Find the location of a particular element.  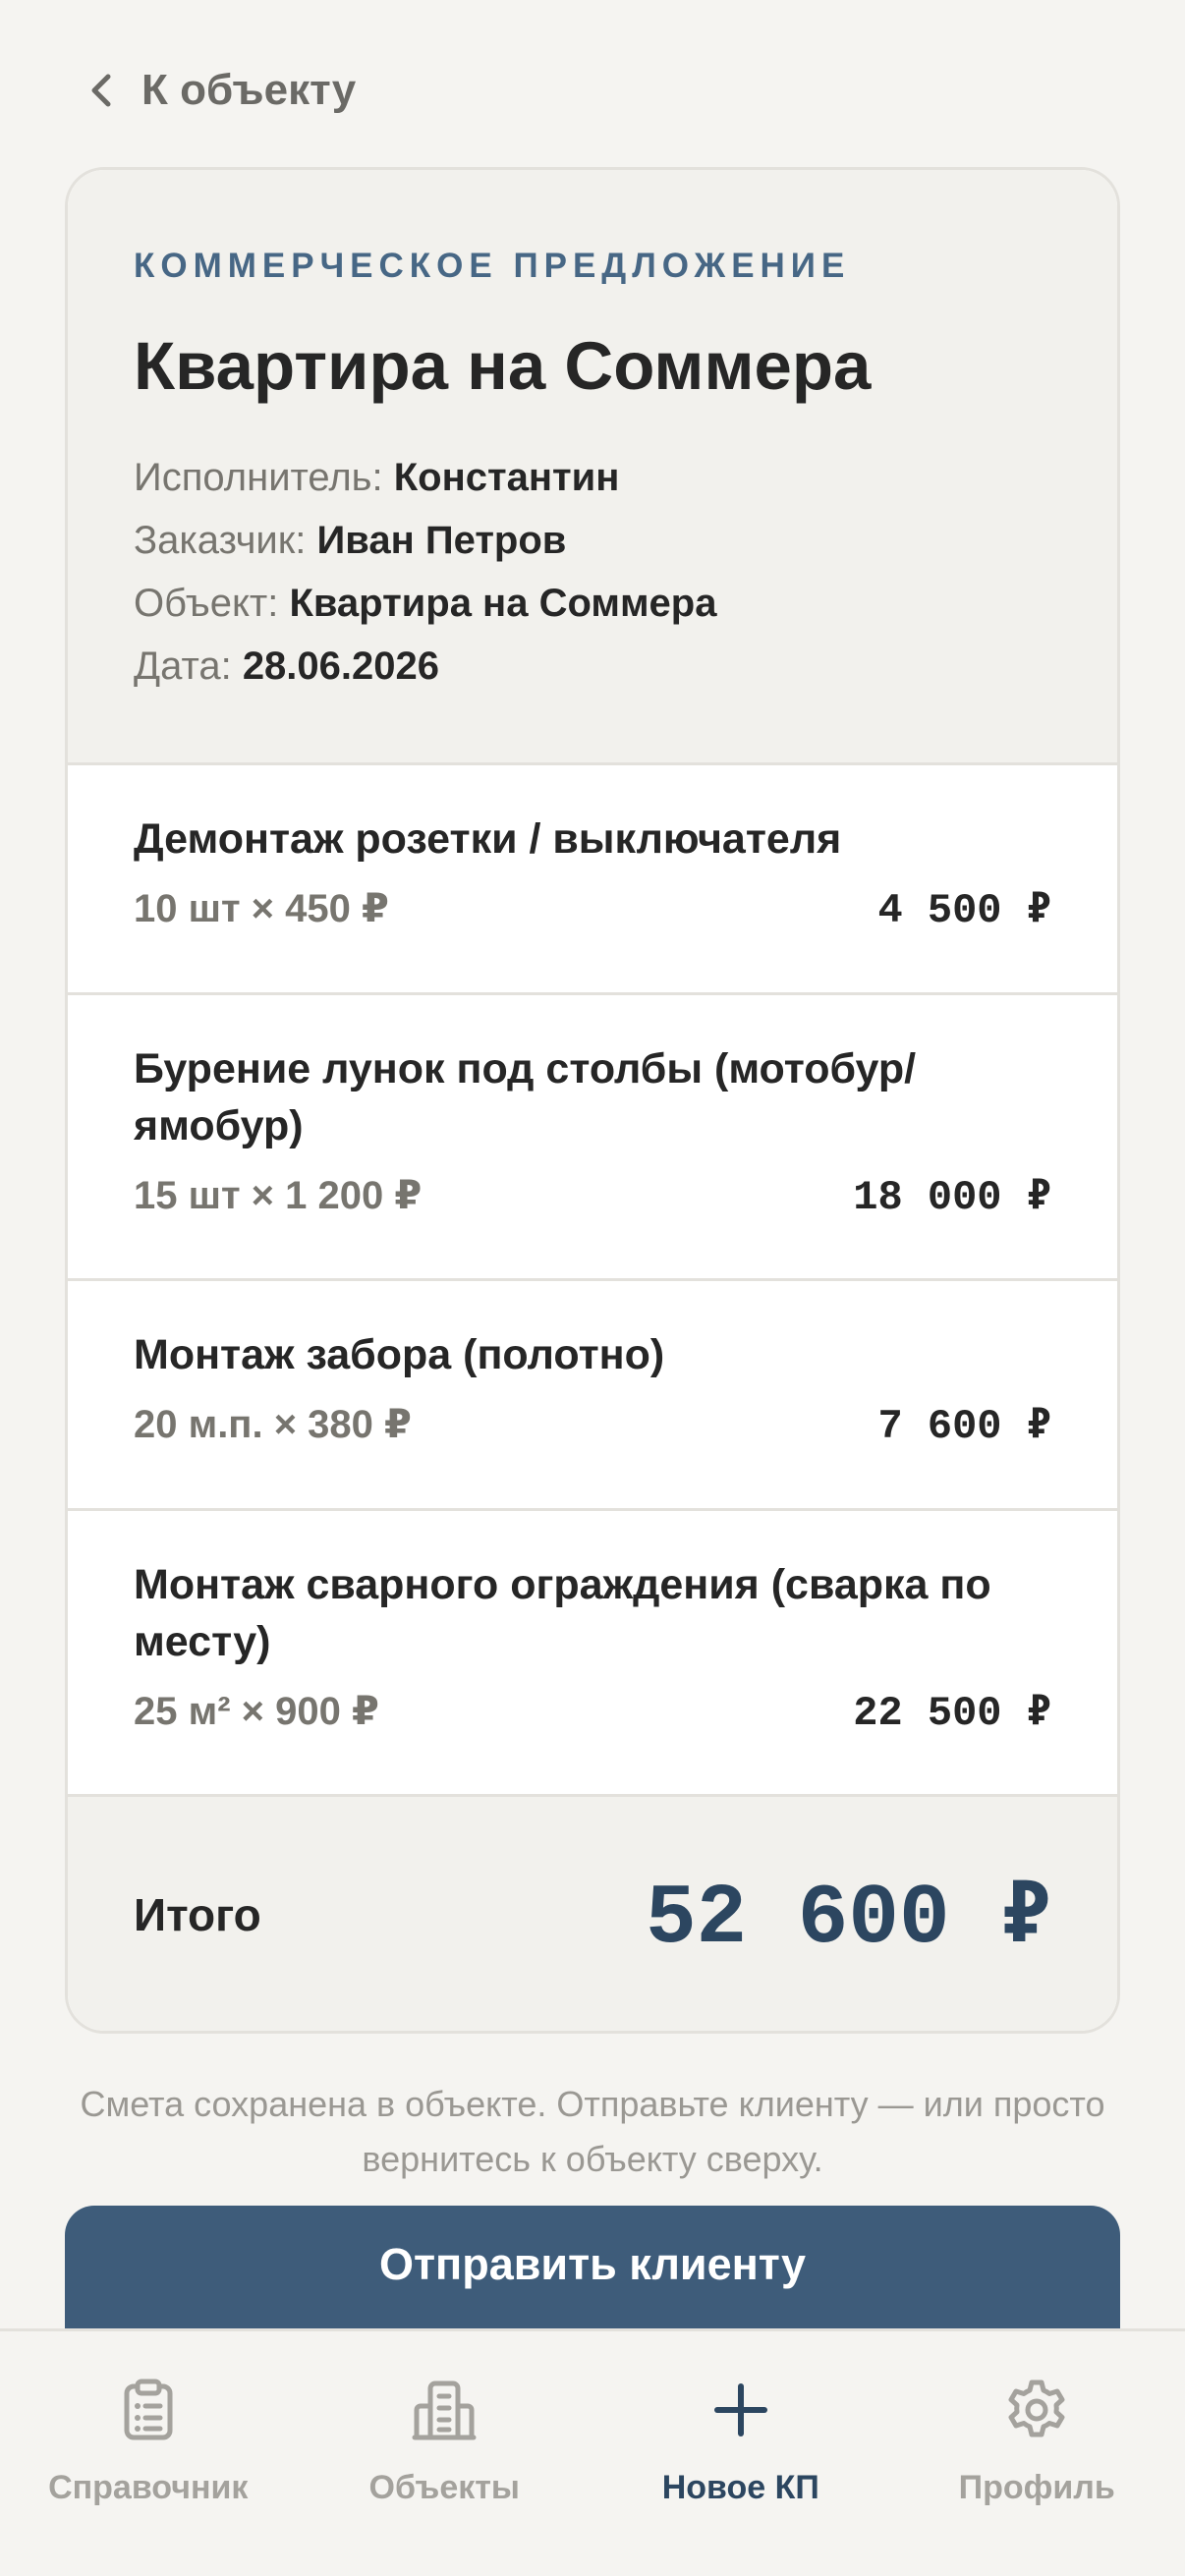

clipboard-icon is located at coordinates (149, 2409).